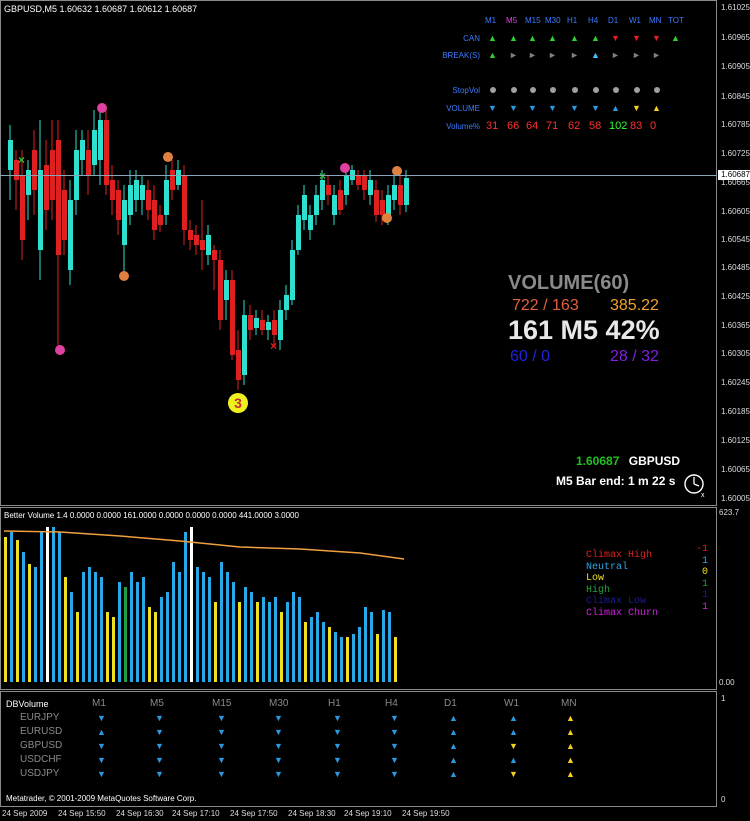  I want to click on volume-average-line, so click(204, 545).